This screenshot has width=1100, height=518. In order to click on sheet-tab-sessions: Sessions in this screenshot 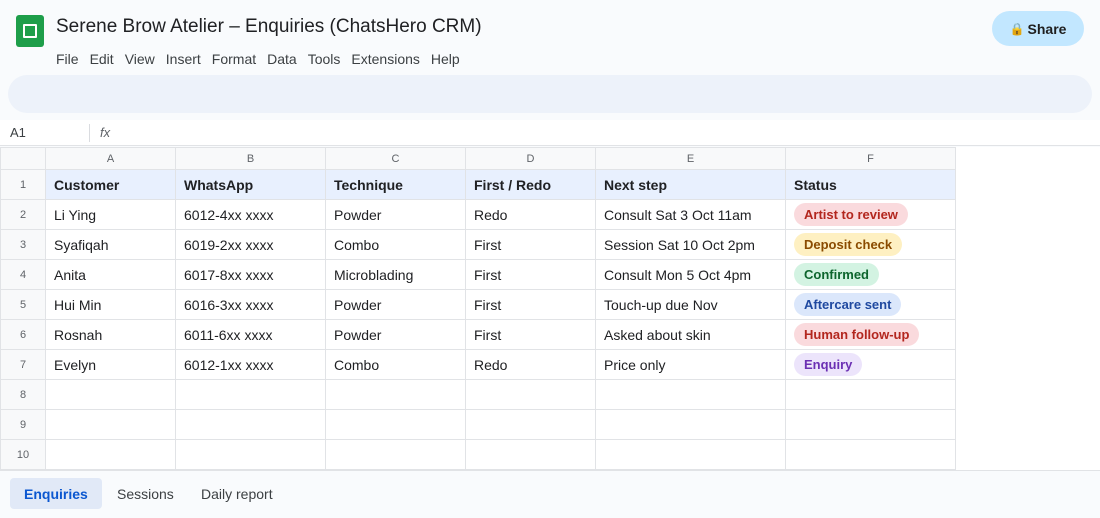, I will do `click(145, 493)`.